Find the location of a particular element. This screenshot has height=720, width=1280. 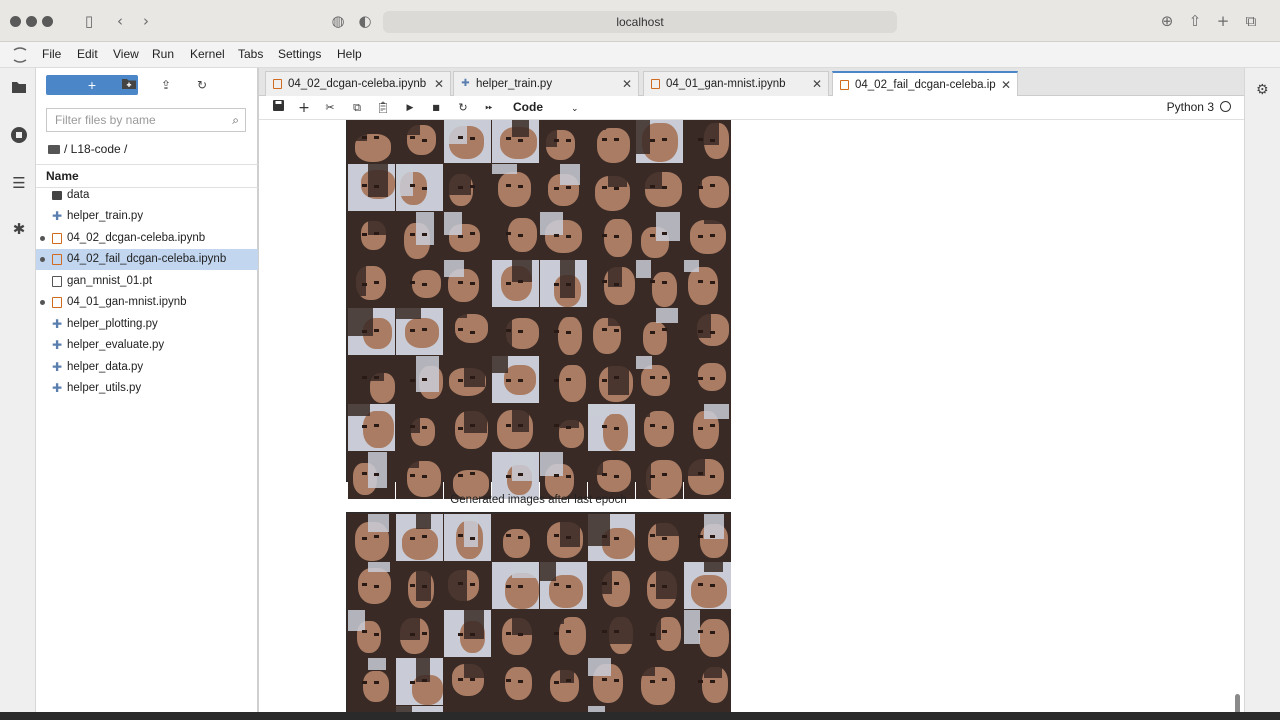

sidebar-icon: ▯ is located at coordinates (89, 21).